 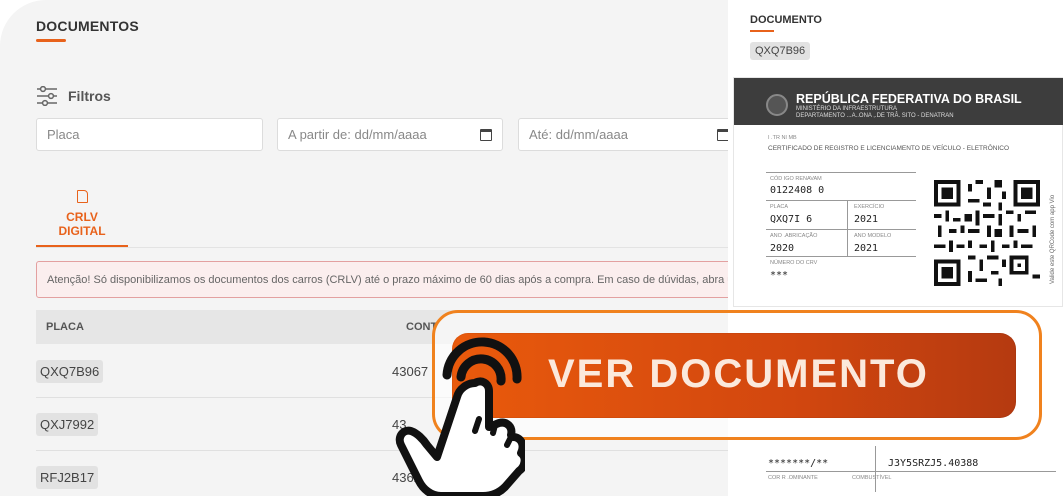 What do you see at coordinates (794, 263) in the screenshot?
I see `crv-label: NÚMERO DO CRV` at bounding box center [794, 263].